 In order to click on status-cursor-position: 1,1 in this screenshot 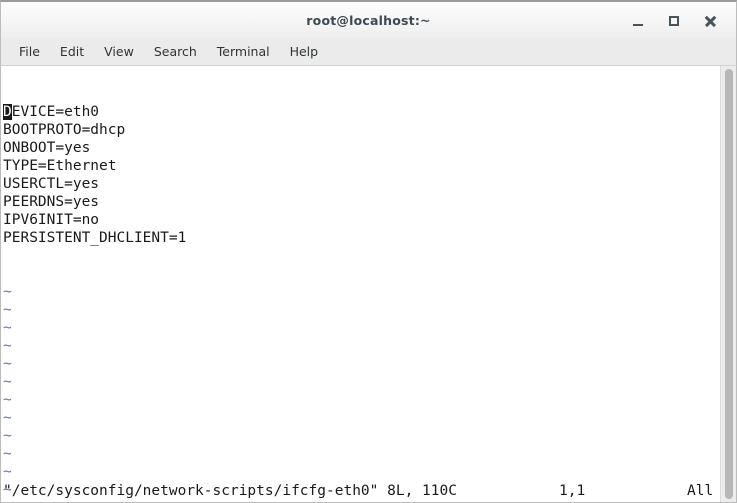, I will do `click(572, 491)`.